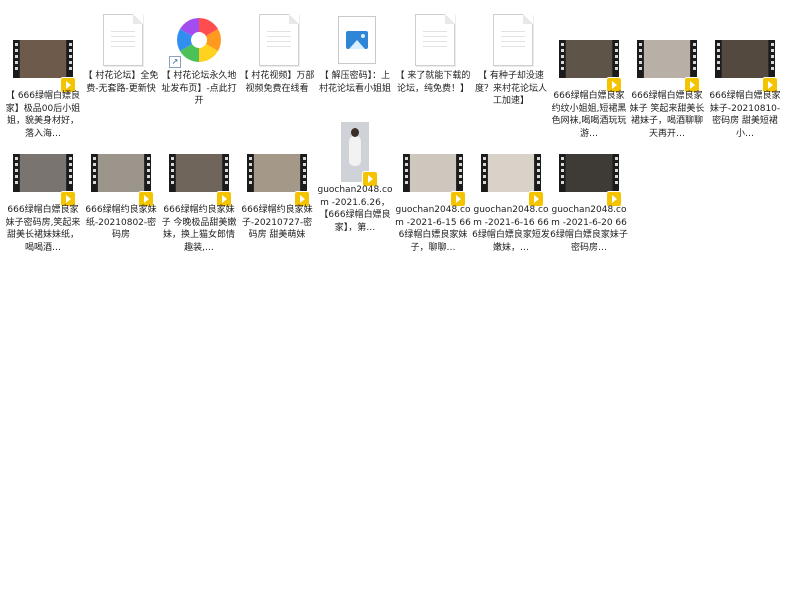 The image size is (793, 600). What do you see at coordinates (510, 88) in the screenshot?
I see `file-name: 【 有种子却没速度？来村花论坛人工加速】` at bounding box center [510, 88].